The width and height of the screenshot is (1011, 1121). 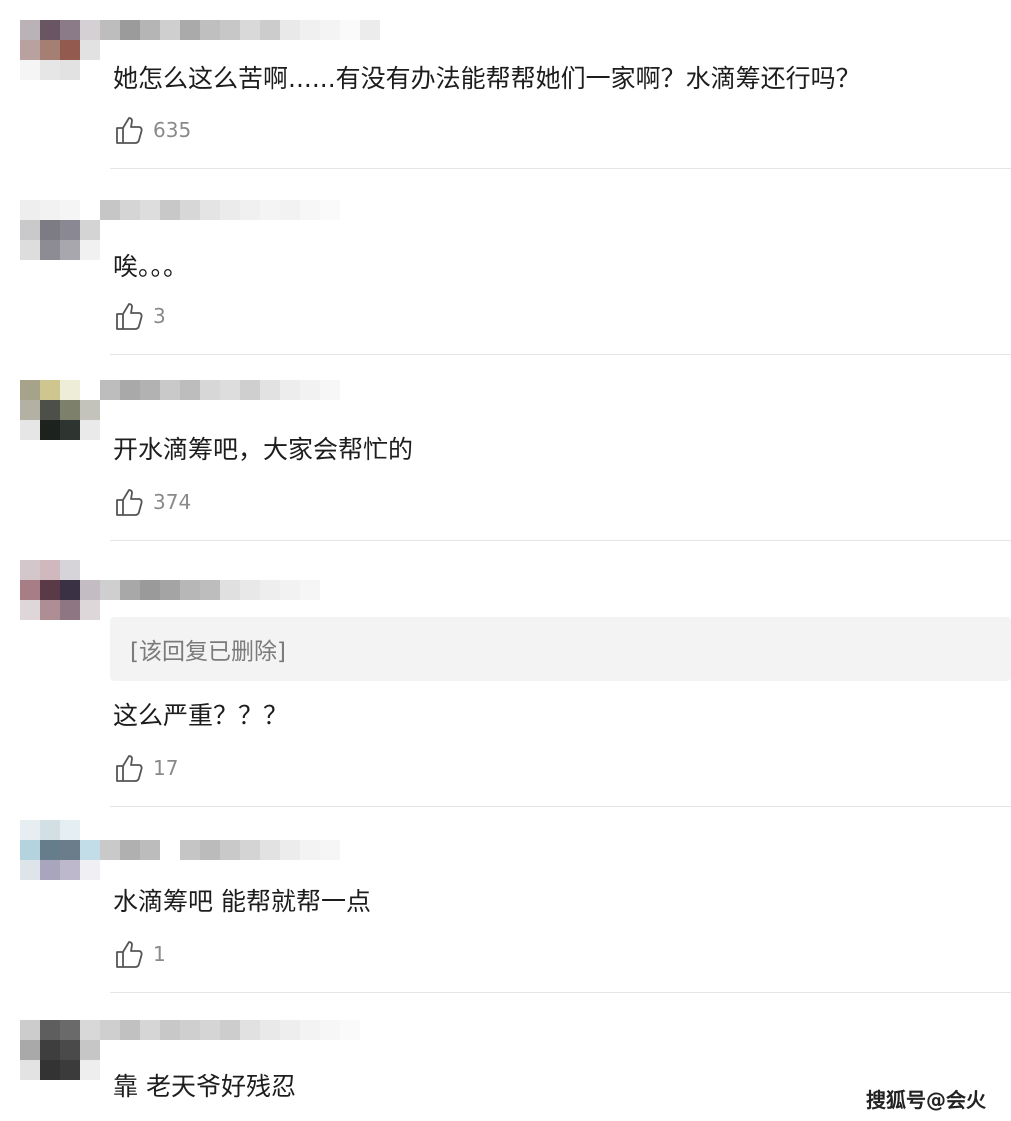 What do you see at coordinates (263, 449) in the screenshot?
I see `comment-text: 开水滴筹吧，大家会帮忙的` at bounding box center [263, 449].